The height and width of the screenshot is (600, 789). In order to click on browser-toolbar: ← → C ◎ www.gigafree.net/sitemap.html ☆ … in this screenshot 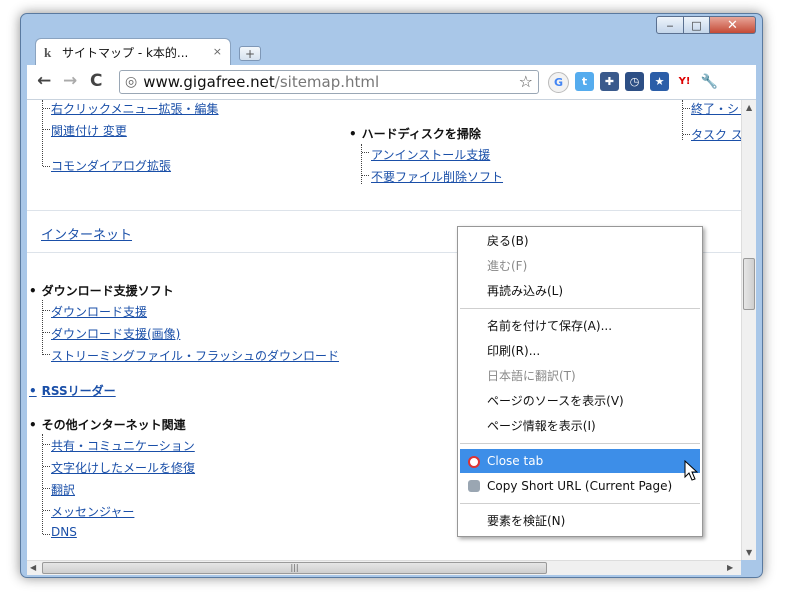, I will do `click(391, 82)`.